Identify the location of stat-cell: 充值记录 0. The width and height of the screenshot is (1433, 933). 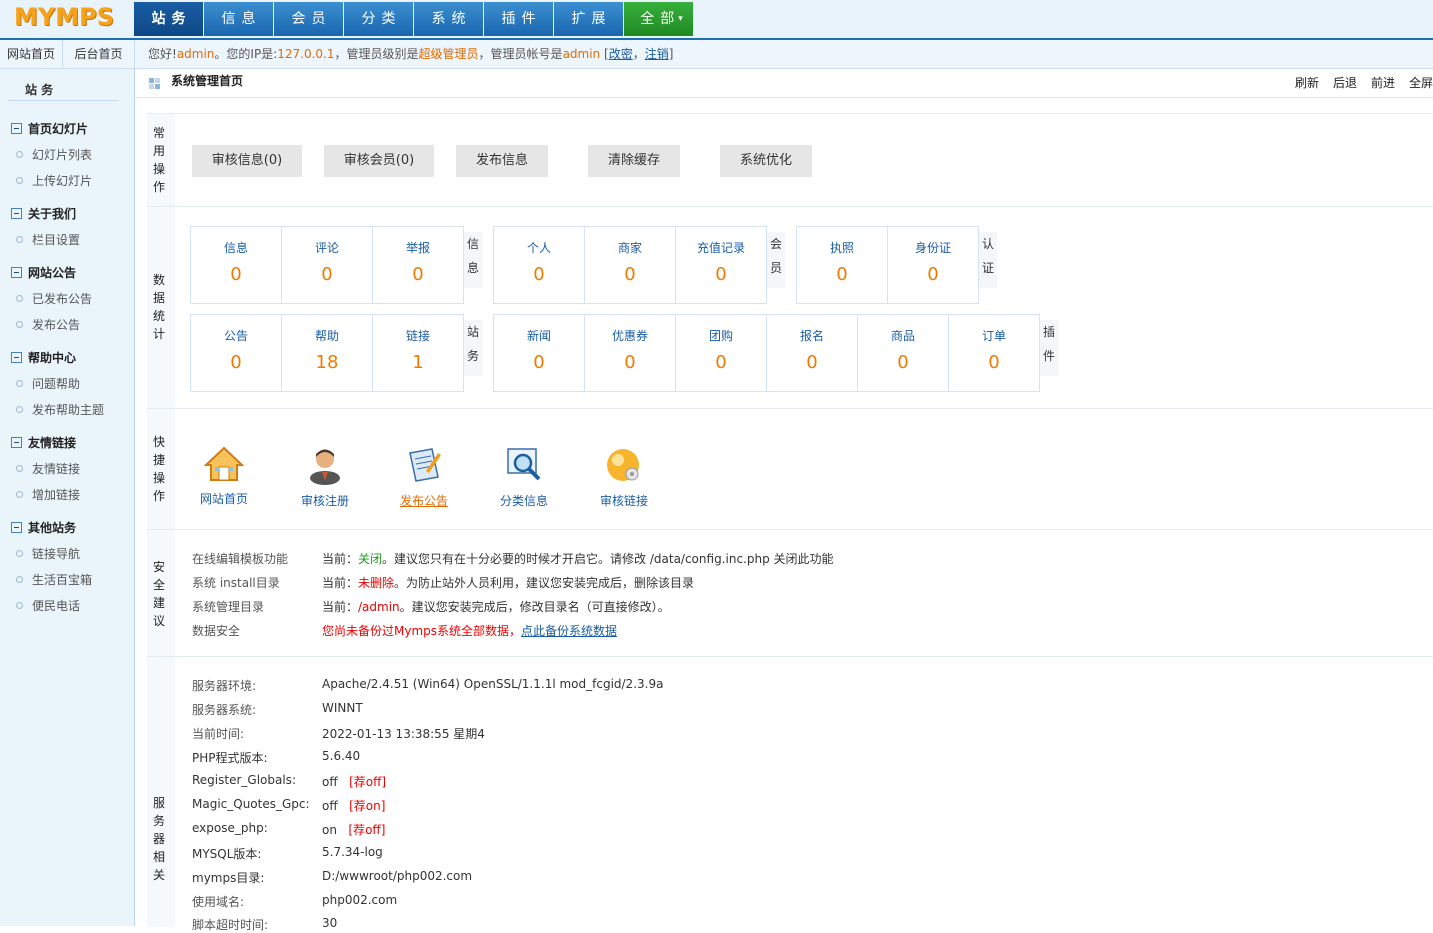
(721, 265).